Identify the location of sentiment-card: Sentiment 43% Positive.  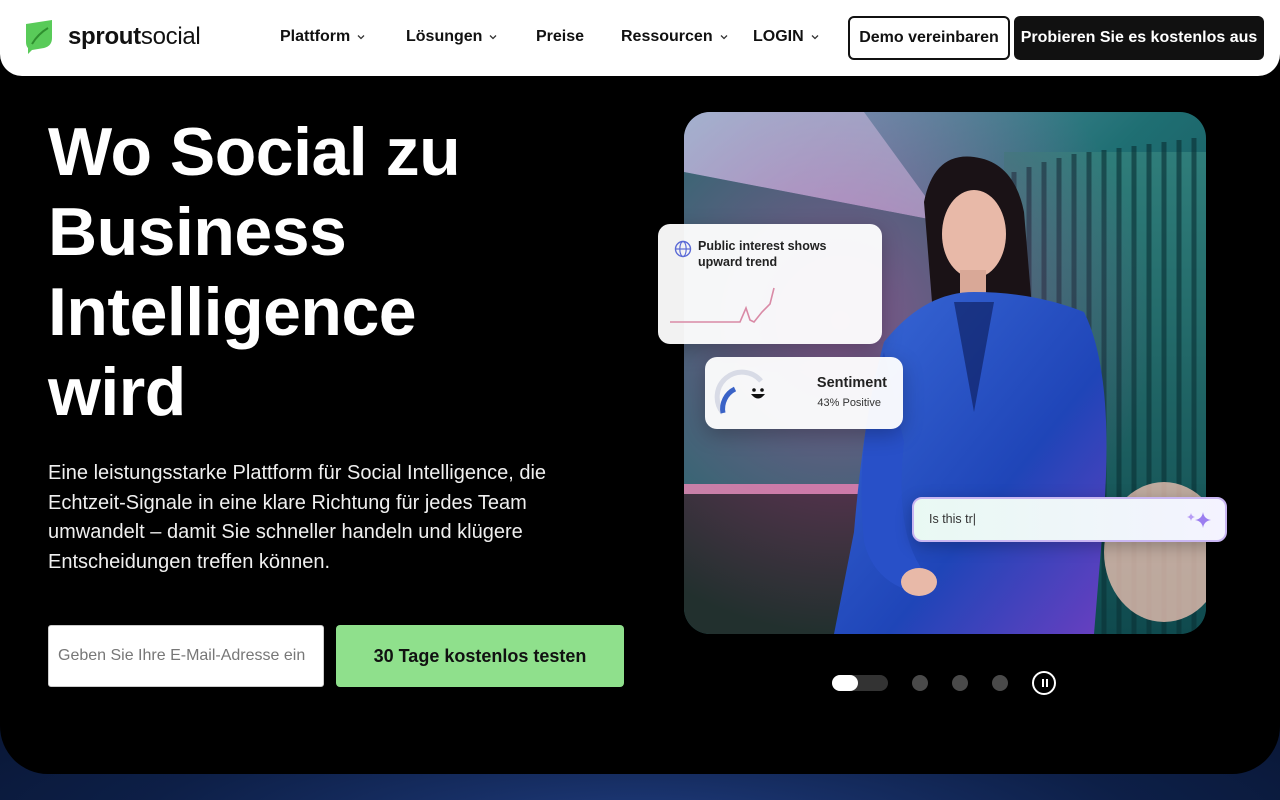
(804, 393).